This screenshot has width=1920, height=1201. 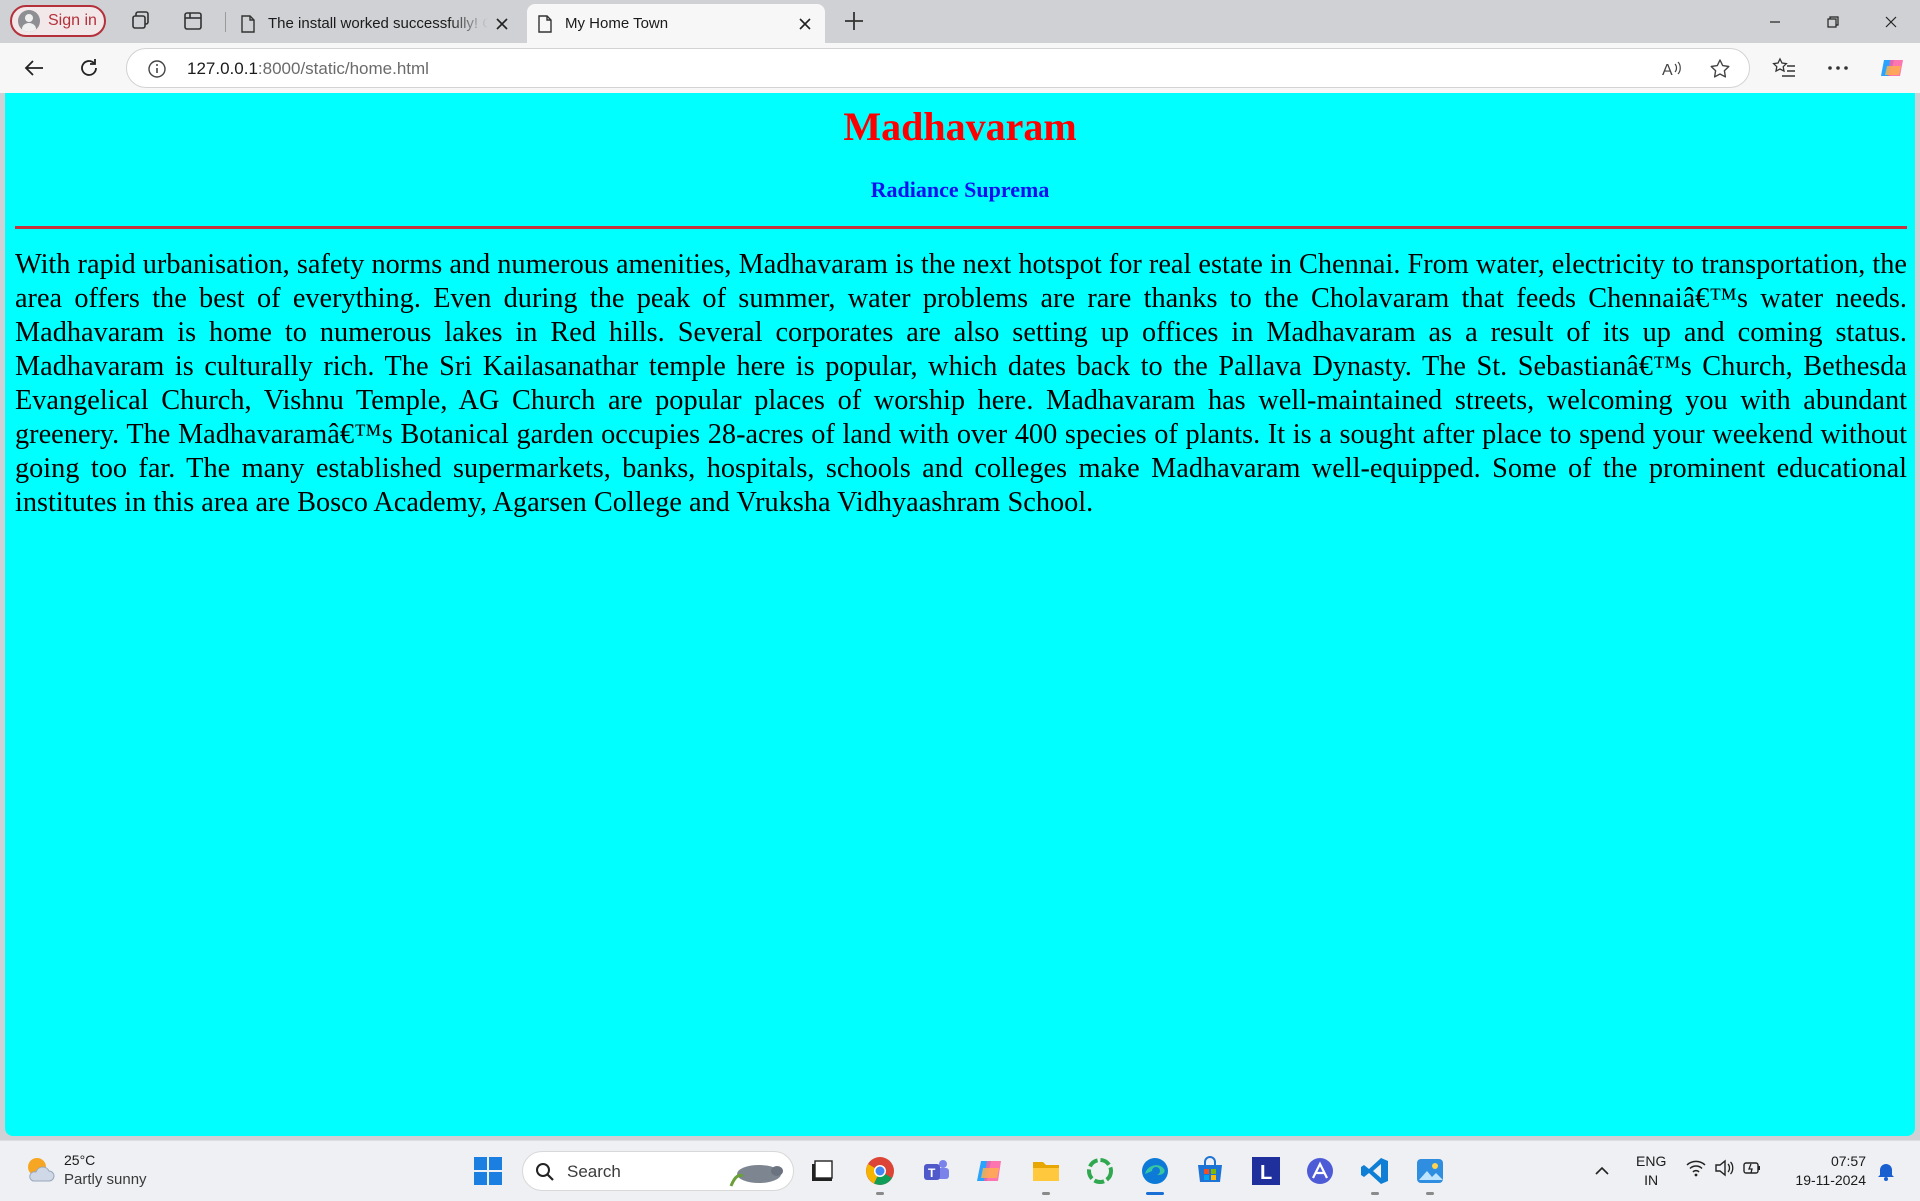 I want to click on back-button, so click(x=34, y=68).